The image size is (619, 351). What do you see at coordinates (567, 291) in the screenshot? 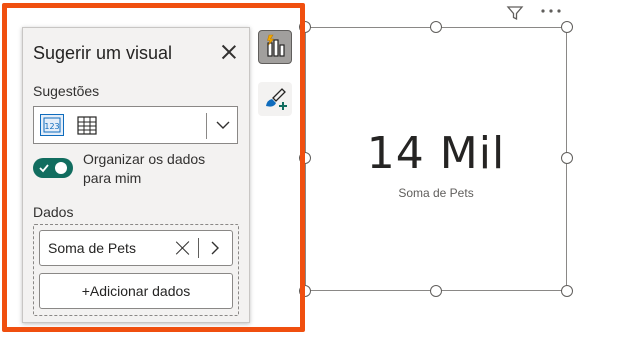
I see `resize-handle-bottom-right` at bounding box center [567, 291].